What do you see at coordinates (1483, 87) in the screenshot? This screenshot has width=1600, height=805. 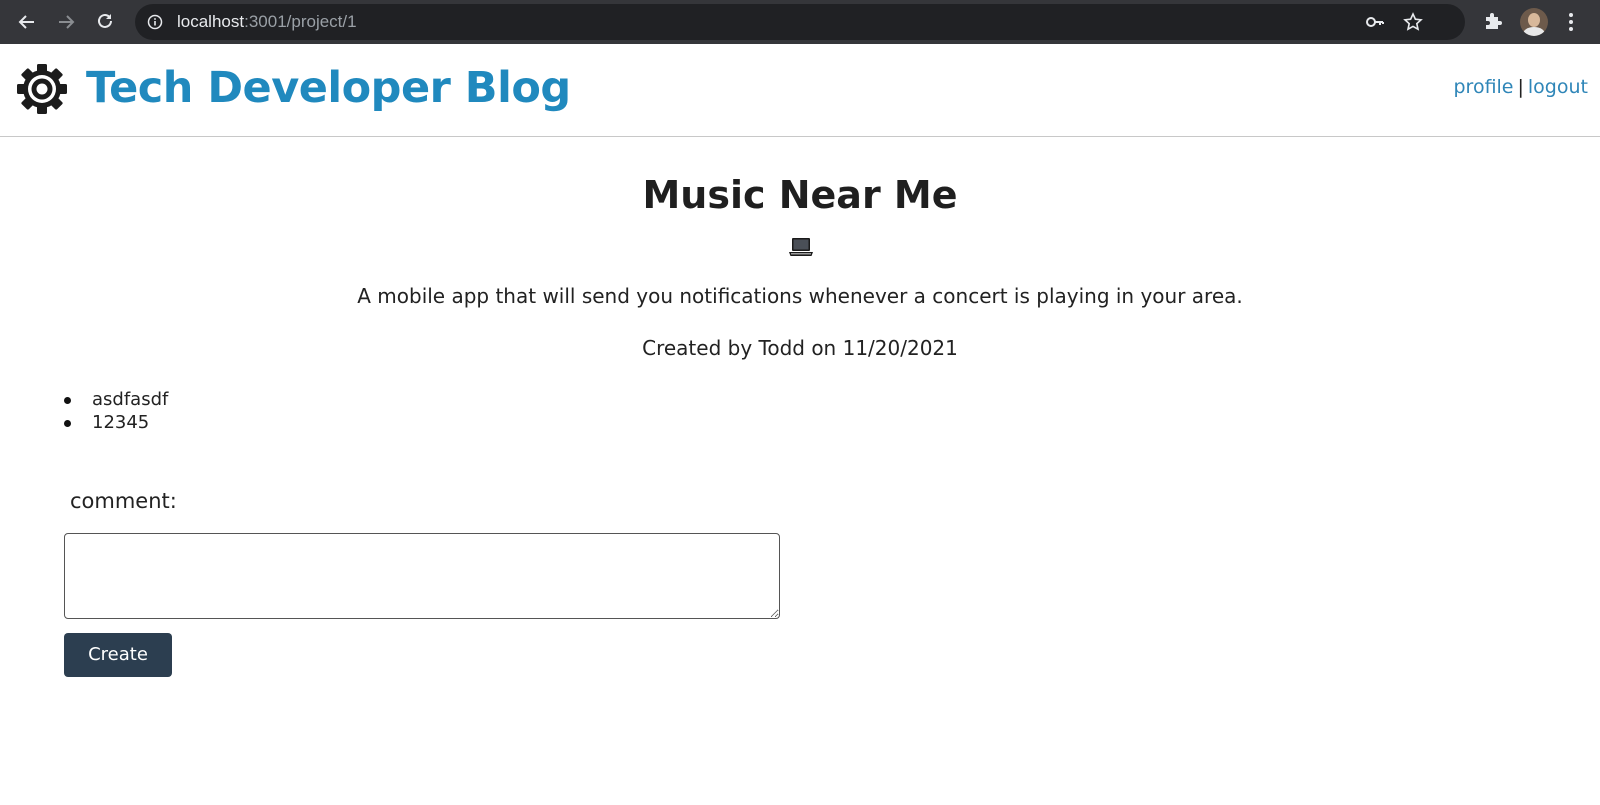 I see `profile-link: profile` at bounding box center [1483, 87].